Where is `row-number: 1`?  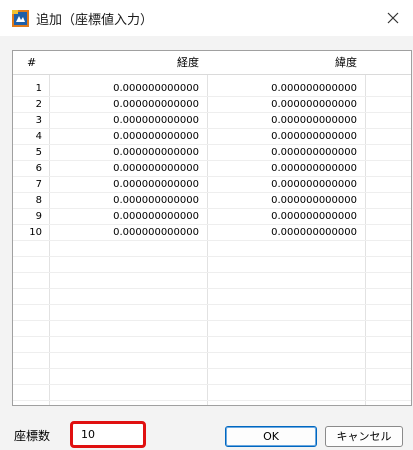 row-number: 1 is located at coordinates (38, 88).